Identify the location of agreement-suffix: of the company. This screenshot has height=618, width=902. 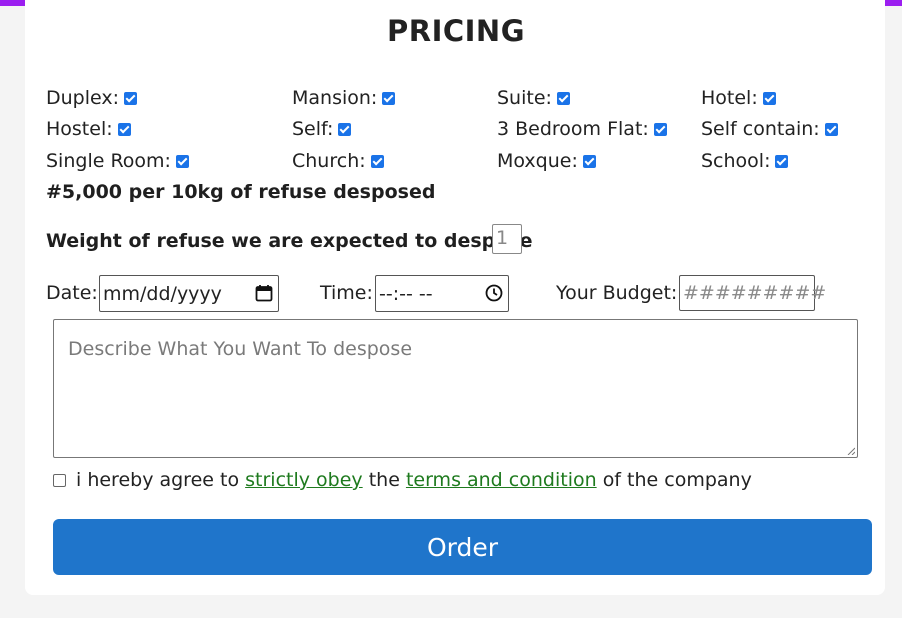
(677, 480).